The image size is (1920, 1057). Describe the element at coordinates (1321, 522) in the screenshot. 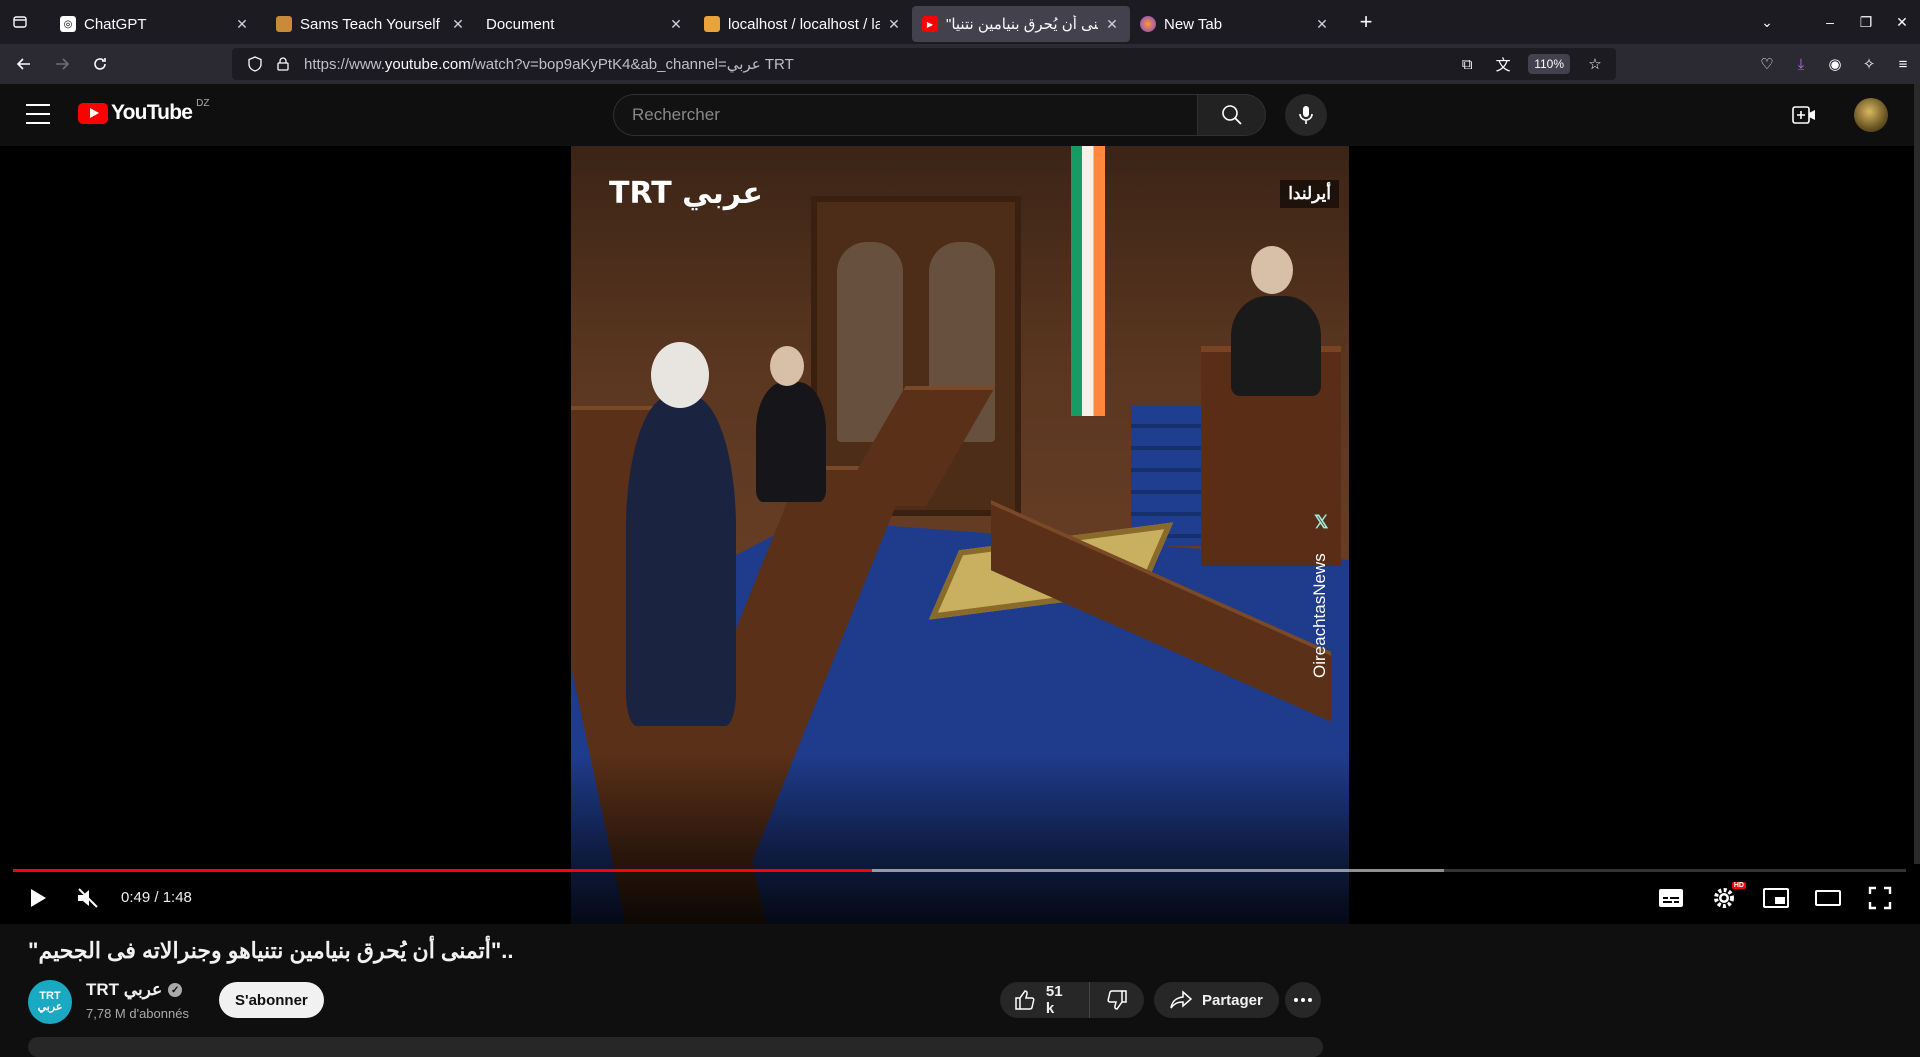

I see `x-logo-icon: 𝕏` at that location.